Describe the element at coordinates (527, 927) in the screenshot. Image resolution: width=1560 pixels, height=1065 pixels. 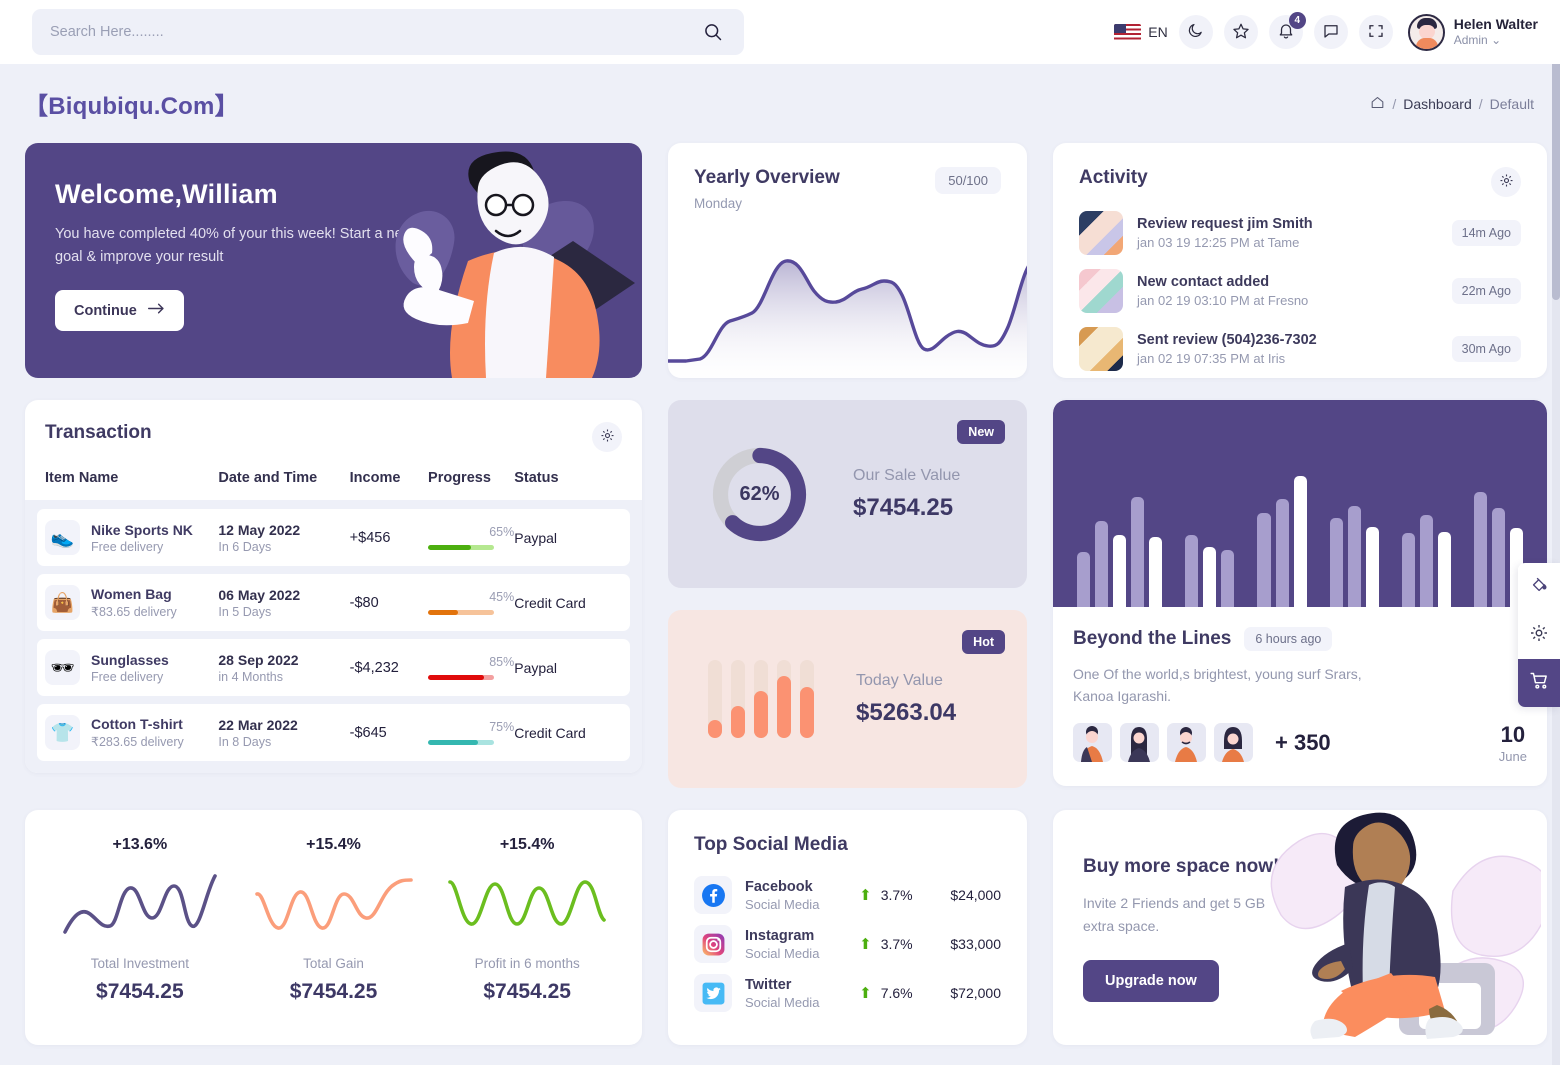
I see `stat-profit-6-months: +15.4% Profit in 6 months $7454.25` at that location.